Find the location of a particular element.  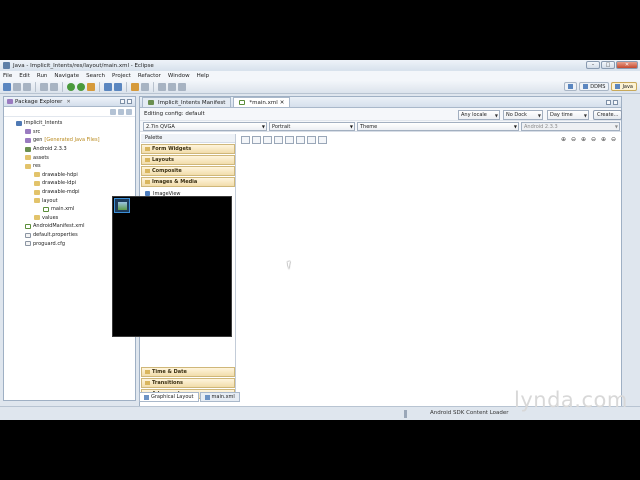

tree-item-label: layout is located at coordinates (50, 200).